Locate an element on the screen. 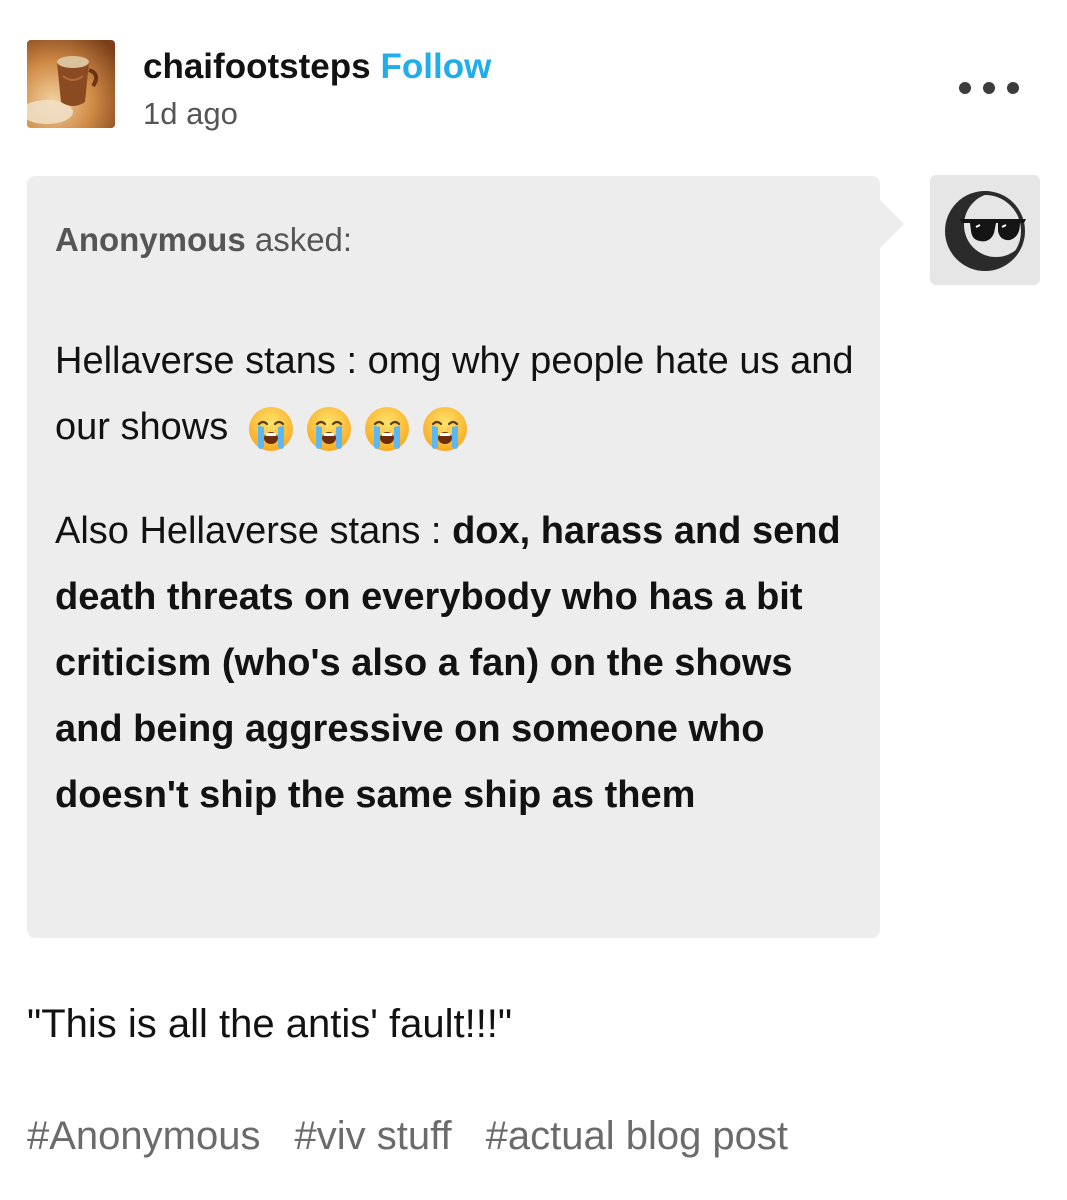 The image size is (1067, 1200). asker-line: Anonymous asked: is located at coordinates (203, 240).